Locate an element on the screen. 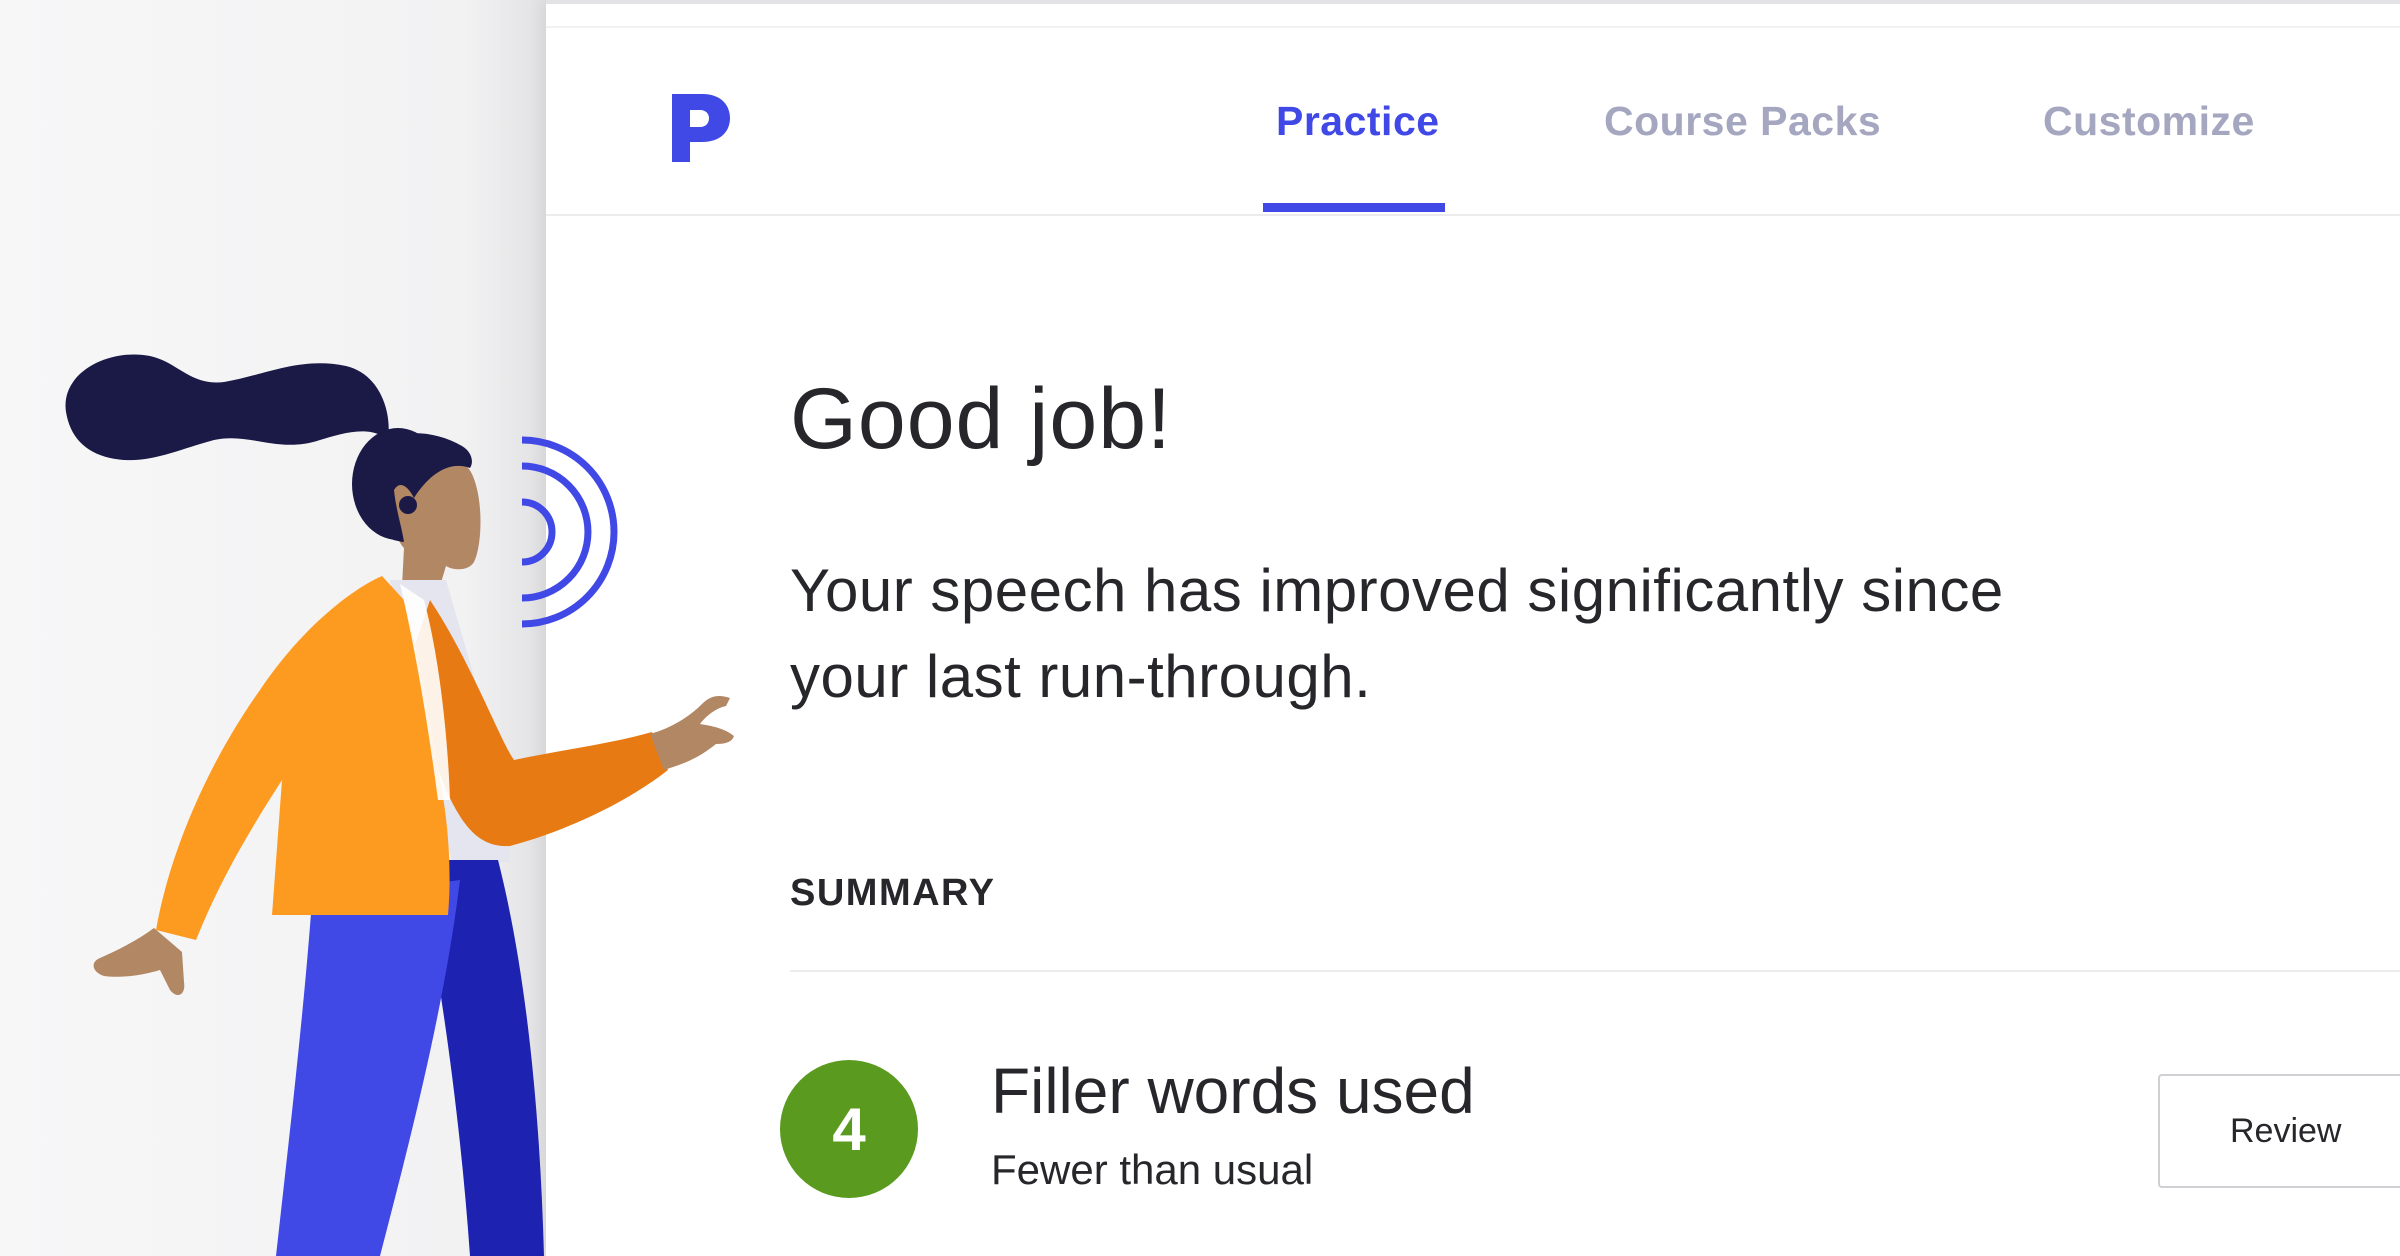 Image resolution: width=2400 pixels, height=1256 pixels. page-title: Good job! is located at coordinates (981, 419).